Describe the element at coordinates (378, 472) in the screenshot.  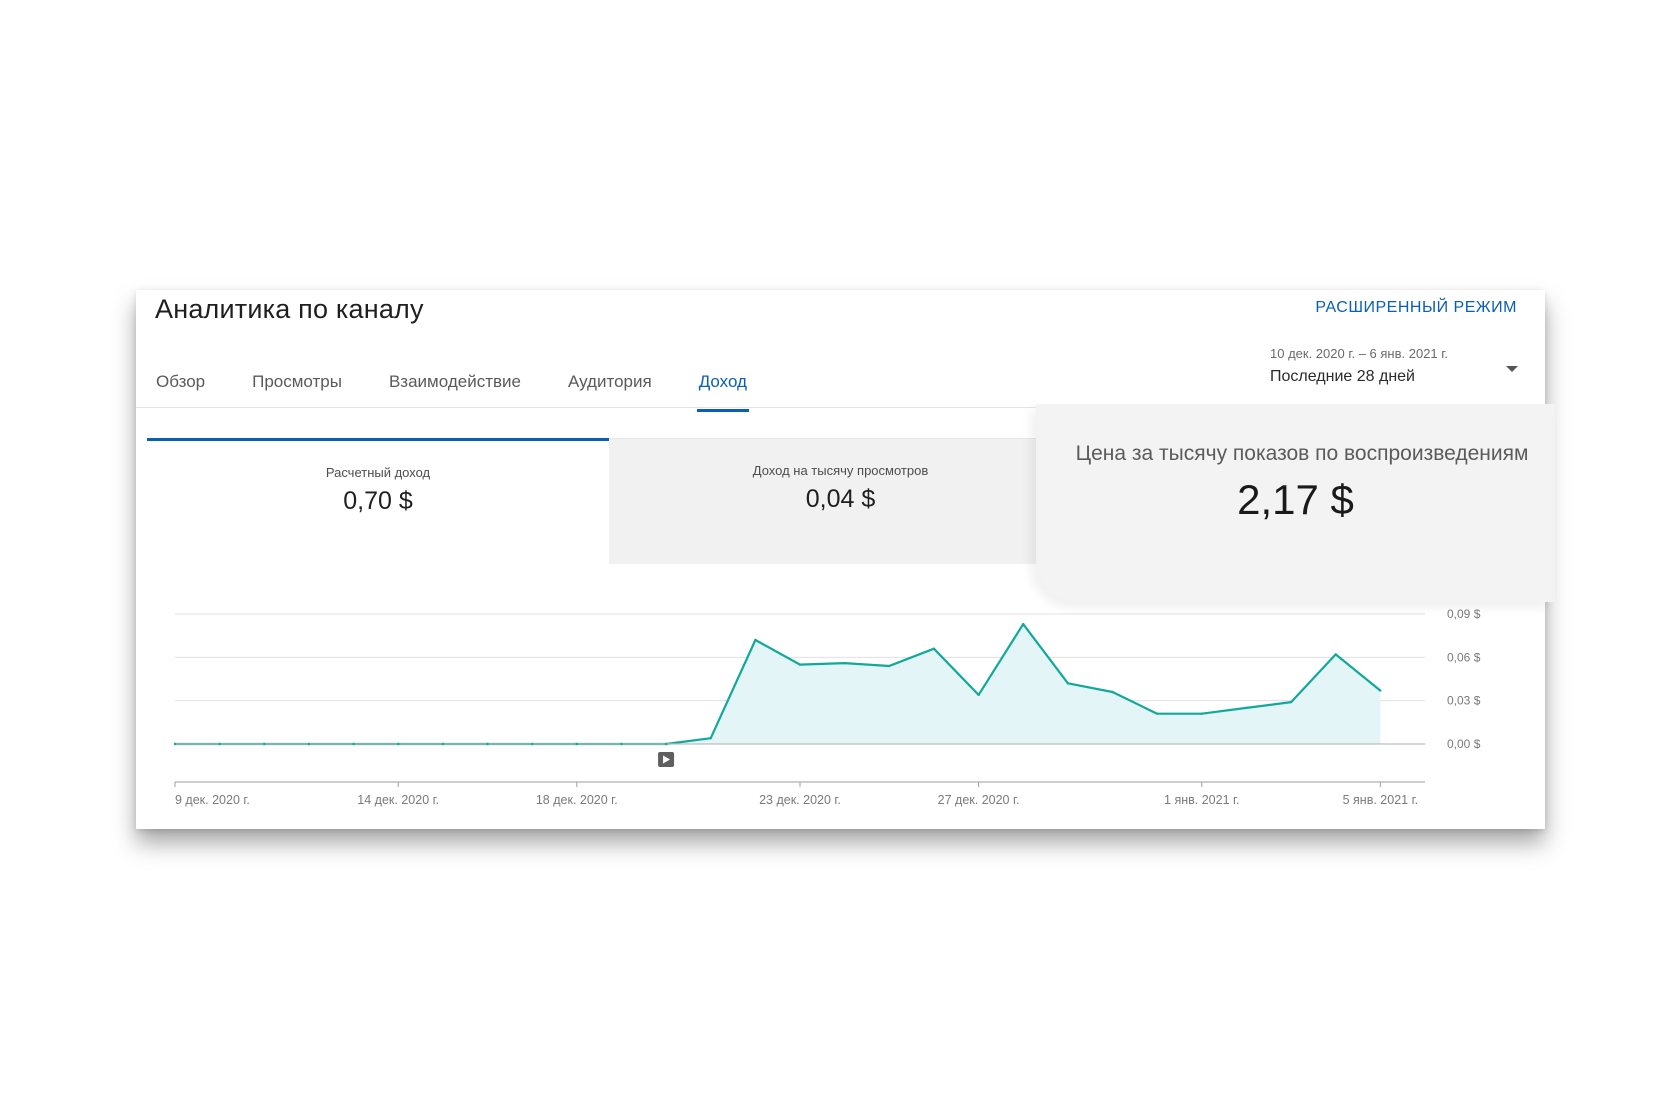
I see `metric-label: Расчетный доход` at that location.